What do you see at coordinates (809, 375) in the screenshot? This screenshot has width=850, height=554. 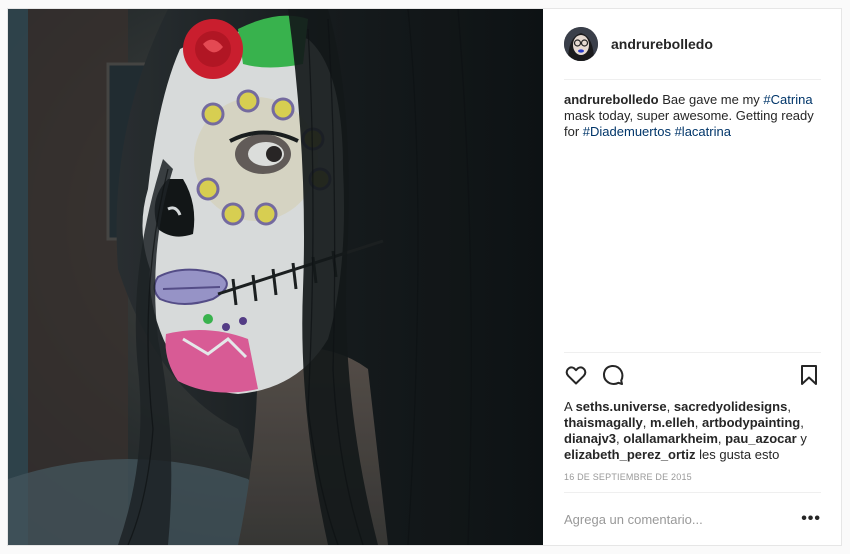 I see `bookmark-icon` at bounding box center [809, 375].